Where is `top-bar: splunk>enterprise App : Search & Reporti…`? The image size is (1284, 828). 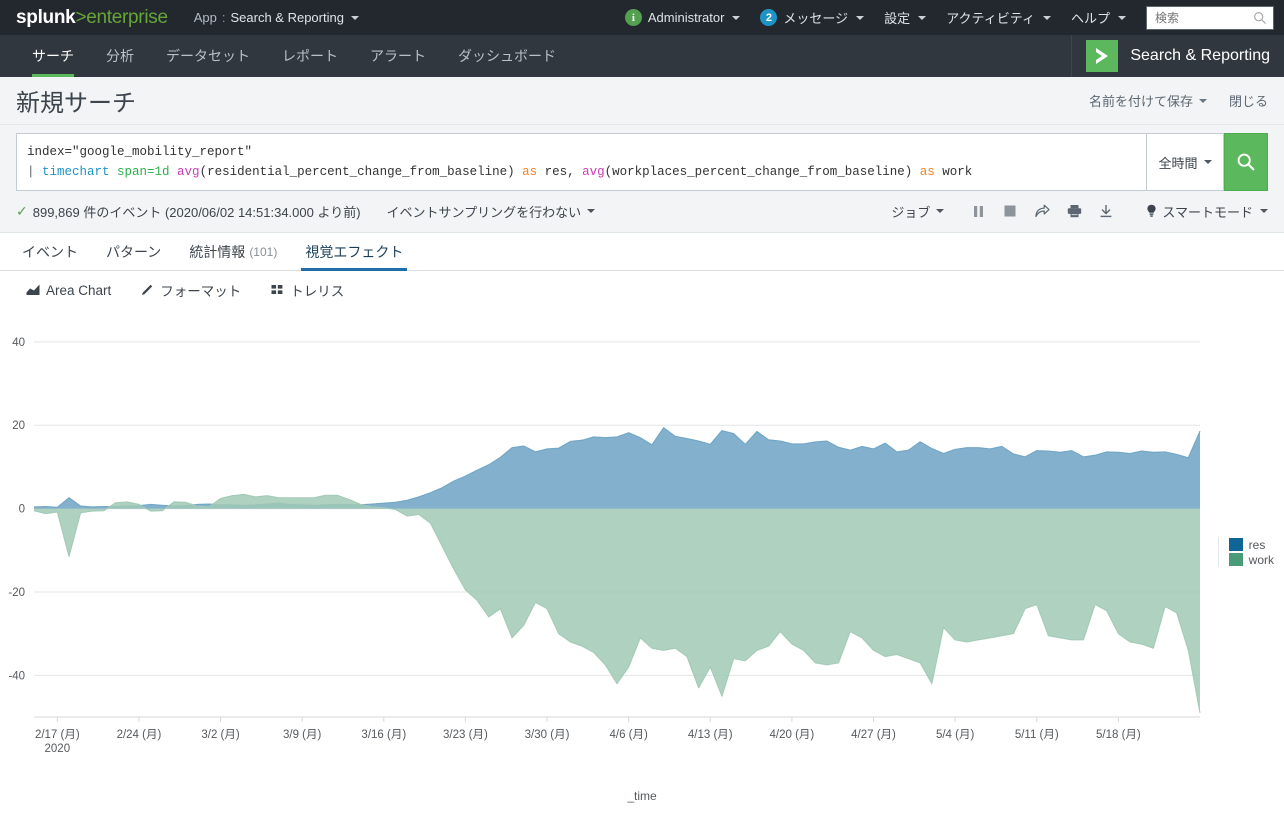
top-bar: splunk>enterprise App : Search & Reporti… is located at coordinates (642, 17).